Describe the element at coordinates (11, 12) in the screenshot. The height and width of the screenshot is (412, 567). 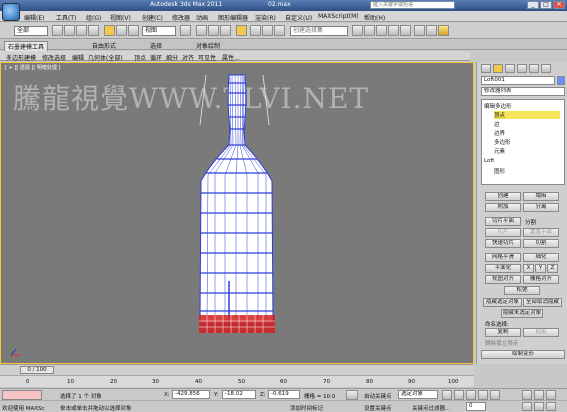
I see `app-logo-icon` at that location.